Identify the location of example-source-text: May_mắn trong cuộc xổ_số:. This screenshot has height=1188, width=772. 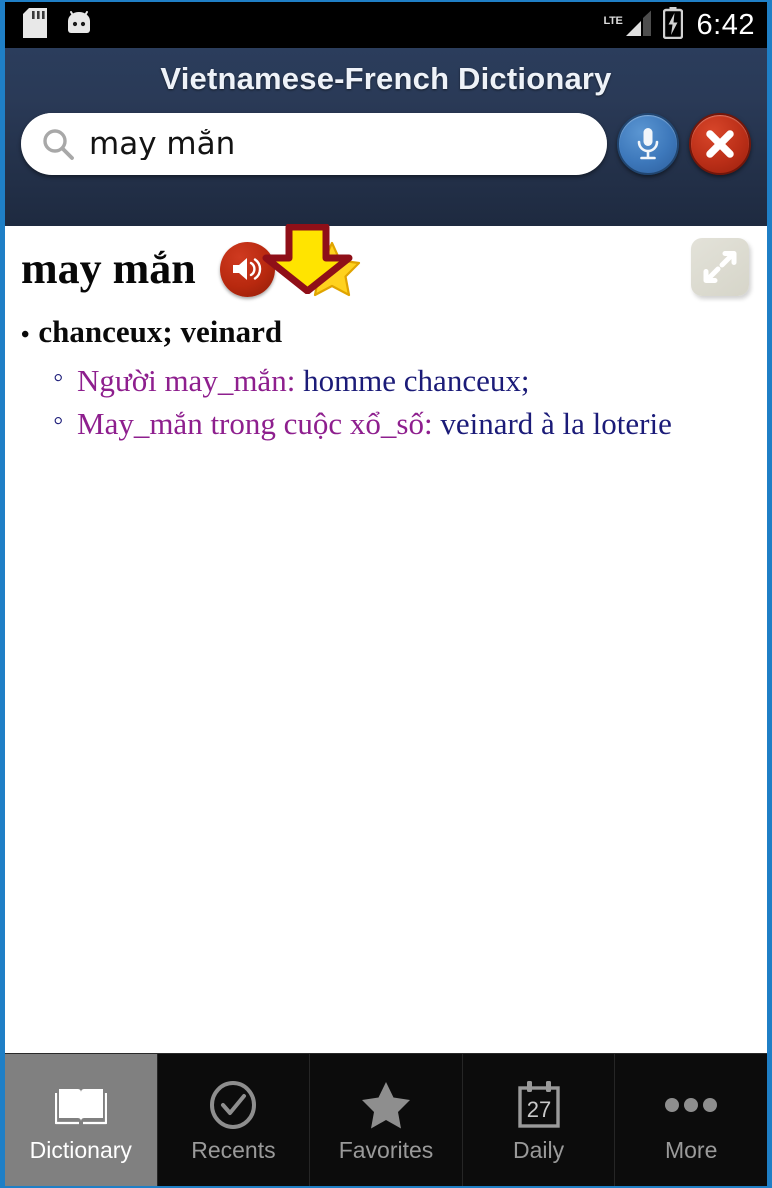
(259, 424).